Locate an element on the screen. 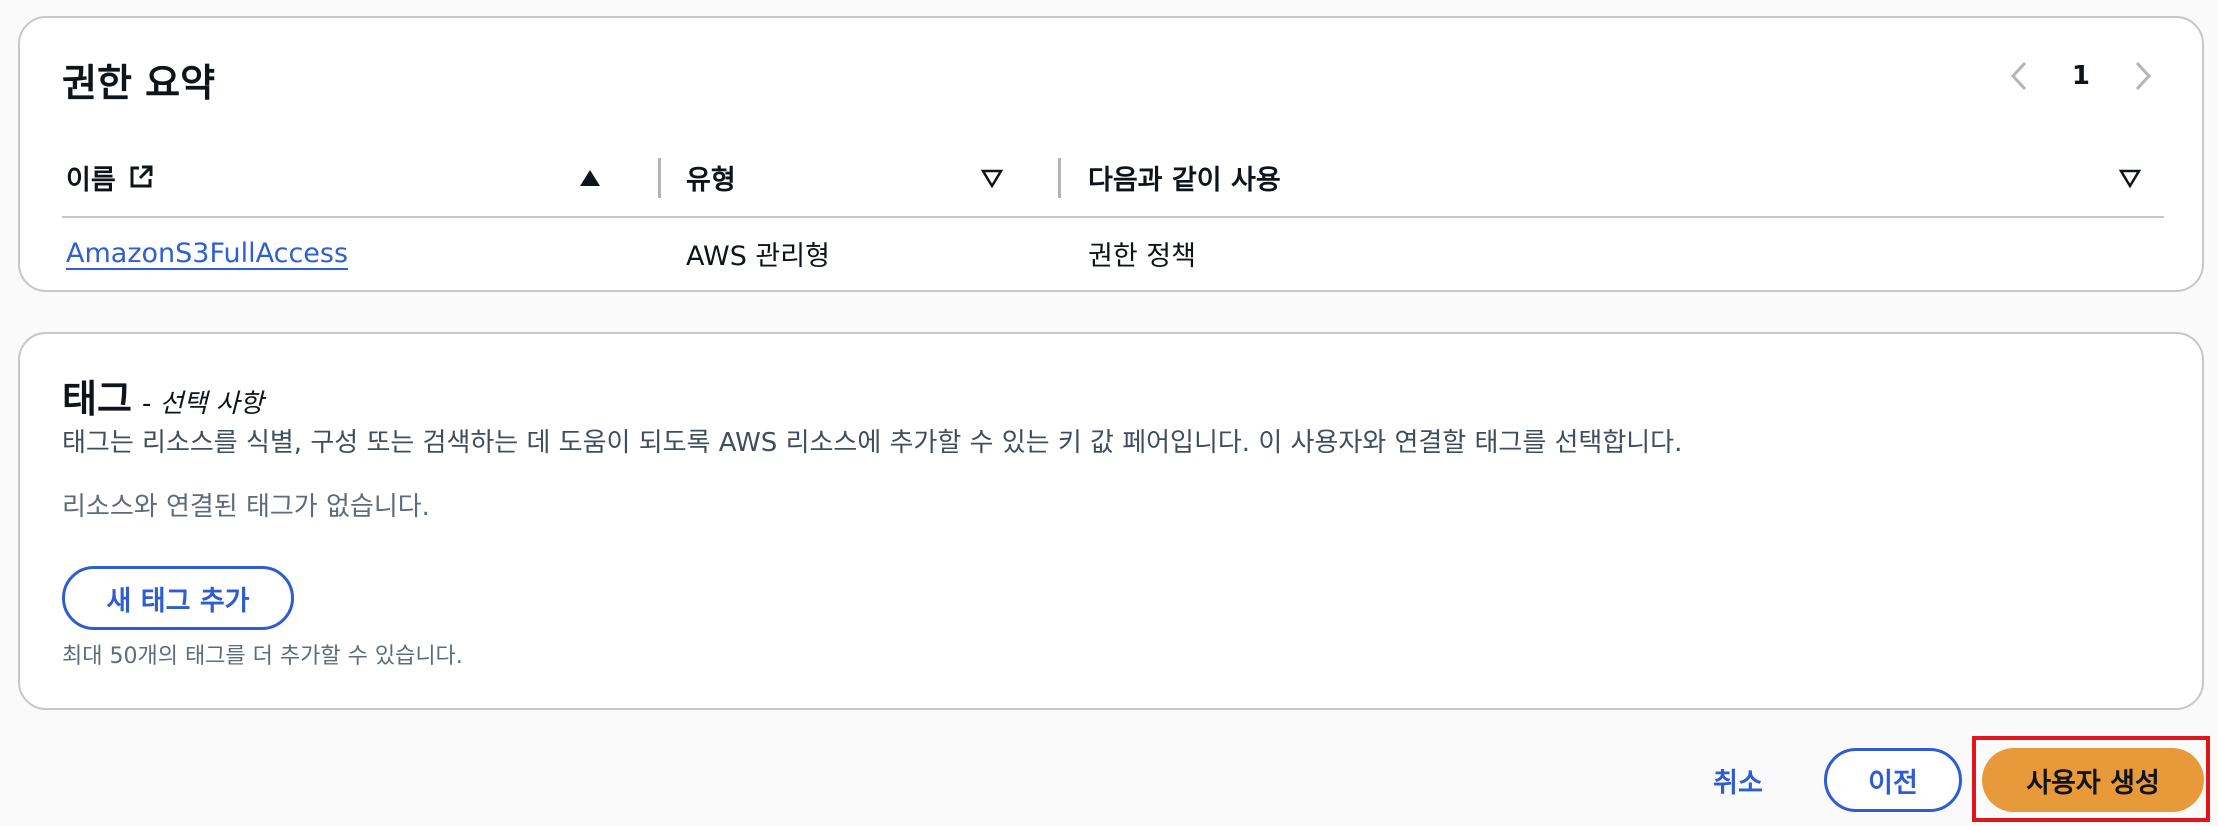 This screenshot has width=2218, height=826. column-header-name: 이름 is located at coordinates (110, 177).